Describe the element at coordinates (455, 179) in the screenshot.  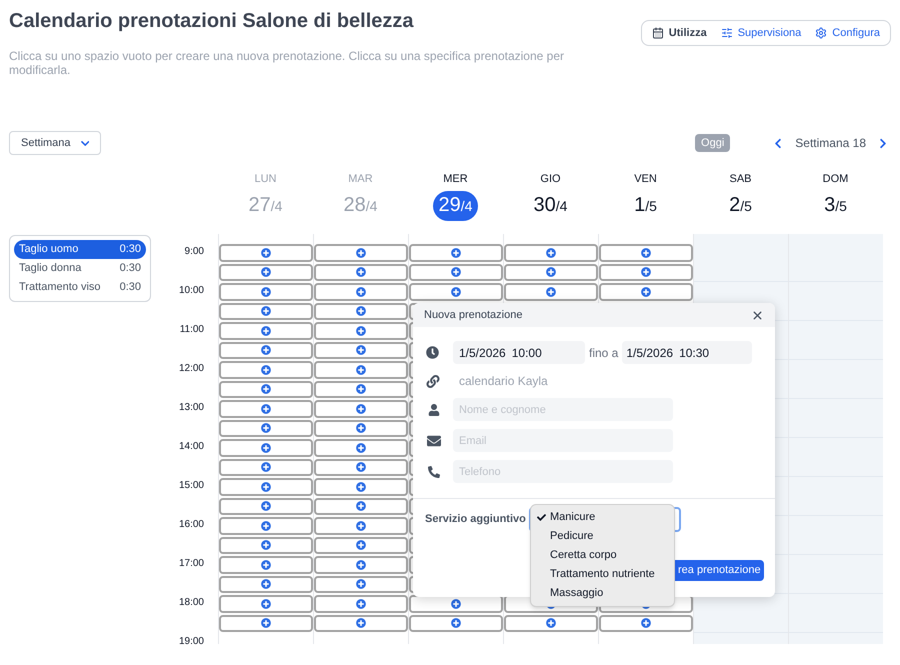
I see `weekday-label: MER` at that location.